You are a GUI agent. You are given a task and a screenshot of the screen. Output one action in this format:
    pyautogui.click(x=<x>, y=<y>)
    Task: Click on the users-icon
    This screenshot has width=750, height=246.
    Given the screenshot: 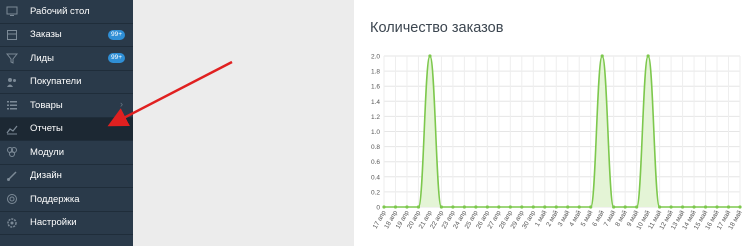 What is the action you would take?
    pyautogui.click(x=12, y=82)
    